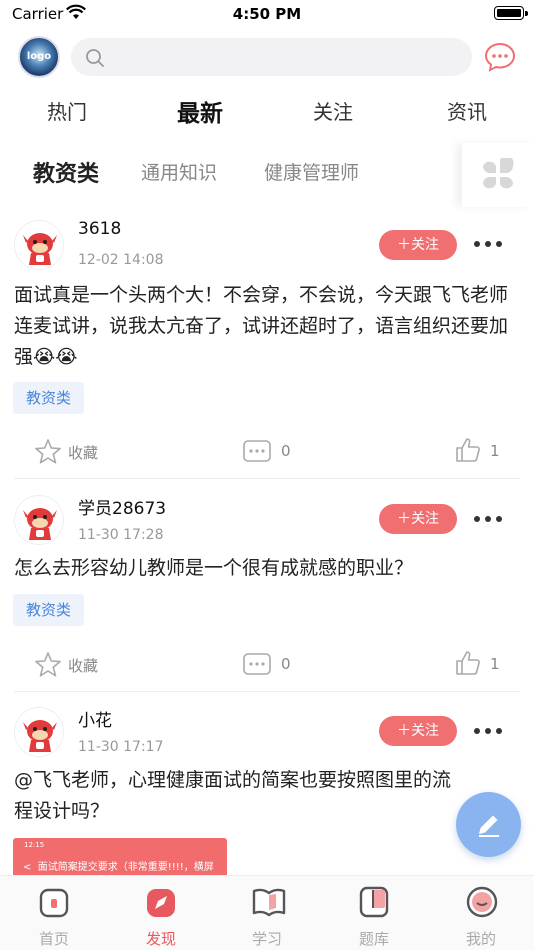 The image size is (534, 950). Describe the element at coordinates (95, 718) in the screenshot. I see `post-username: 小花` at that location.